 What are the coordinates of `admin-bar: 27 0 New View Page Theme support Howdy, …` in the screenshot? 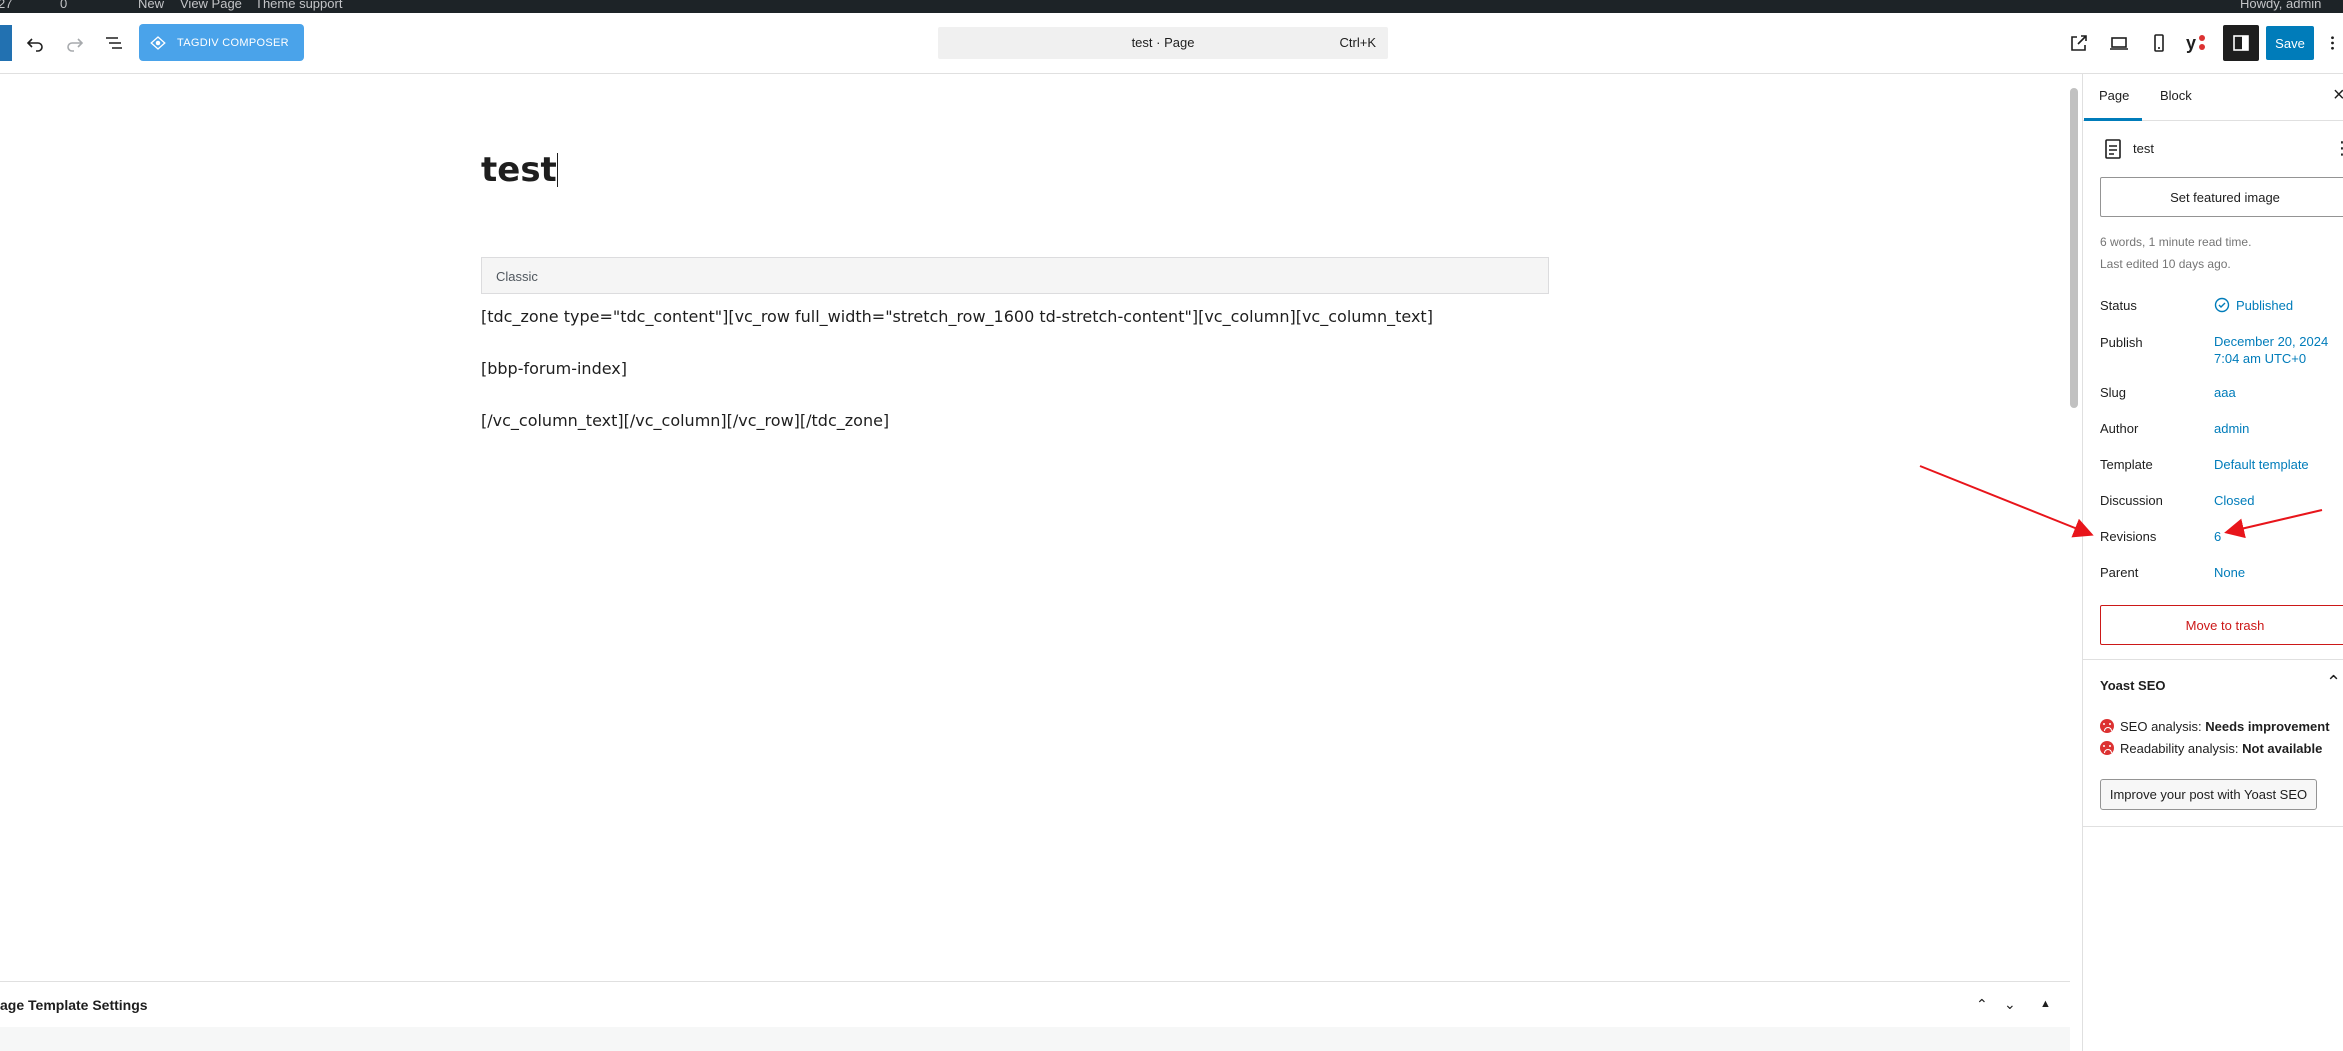 It's located at (1171, 6).